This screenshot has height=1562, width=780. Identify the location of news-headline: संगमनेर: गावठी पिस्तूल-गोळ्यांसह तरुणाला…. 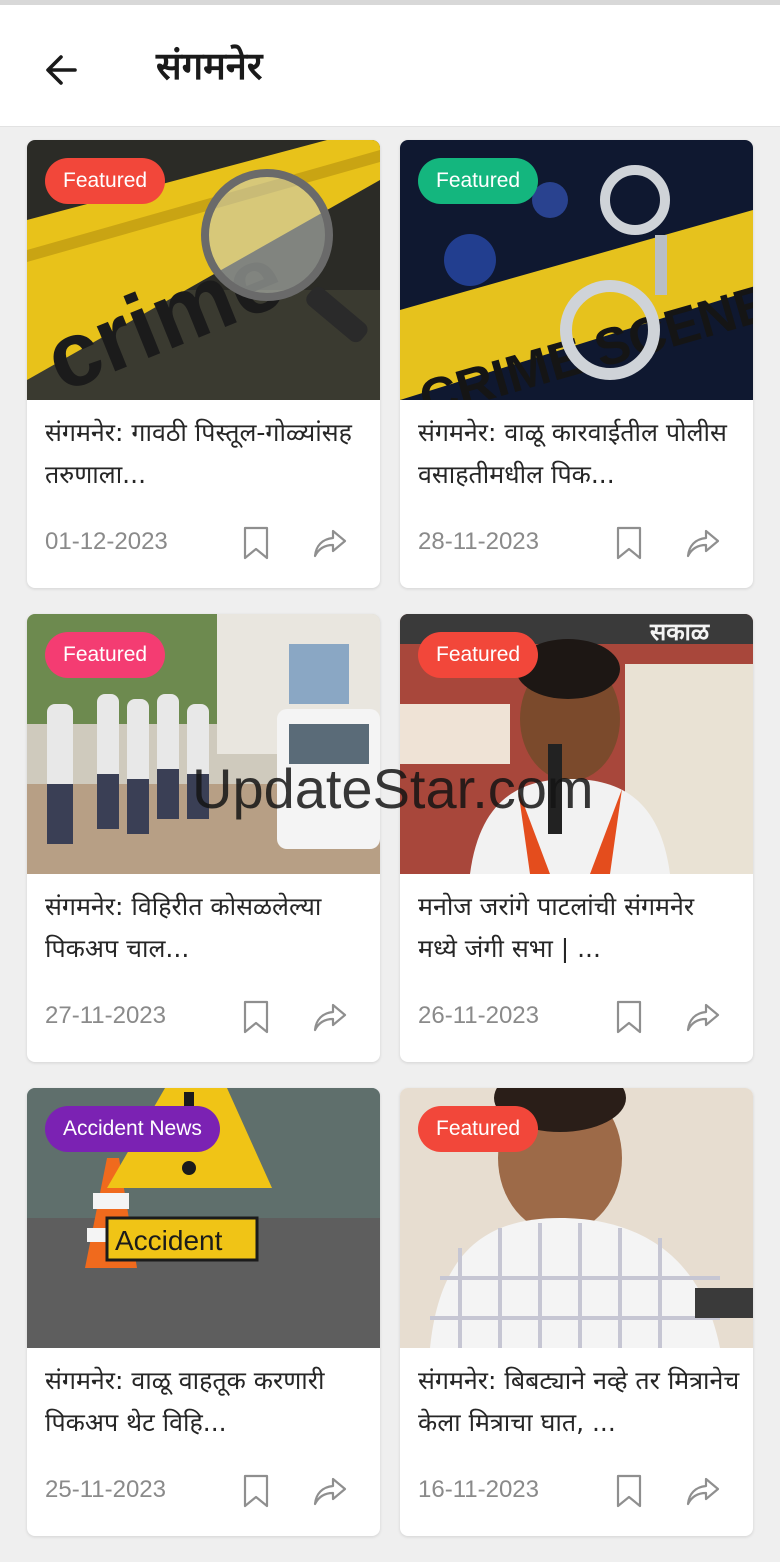
(206, 454).